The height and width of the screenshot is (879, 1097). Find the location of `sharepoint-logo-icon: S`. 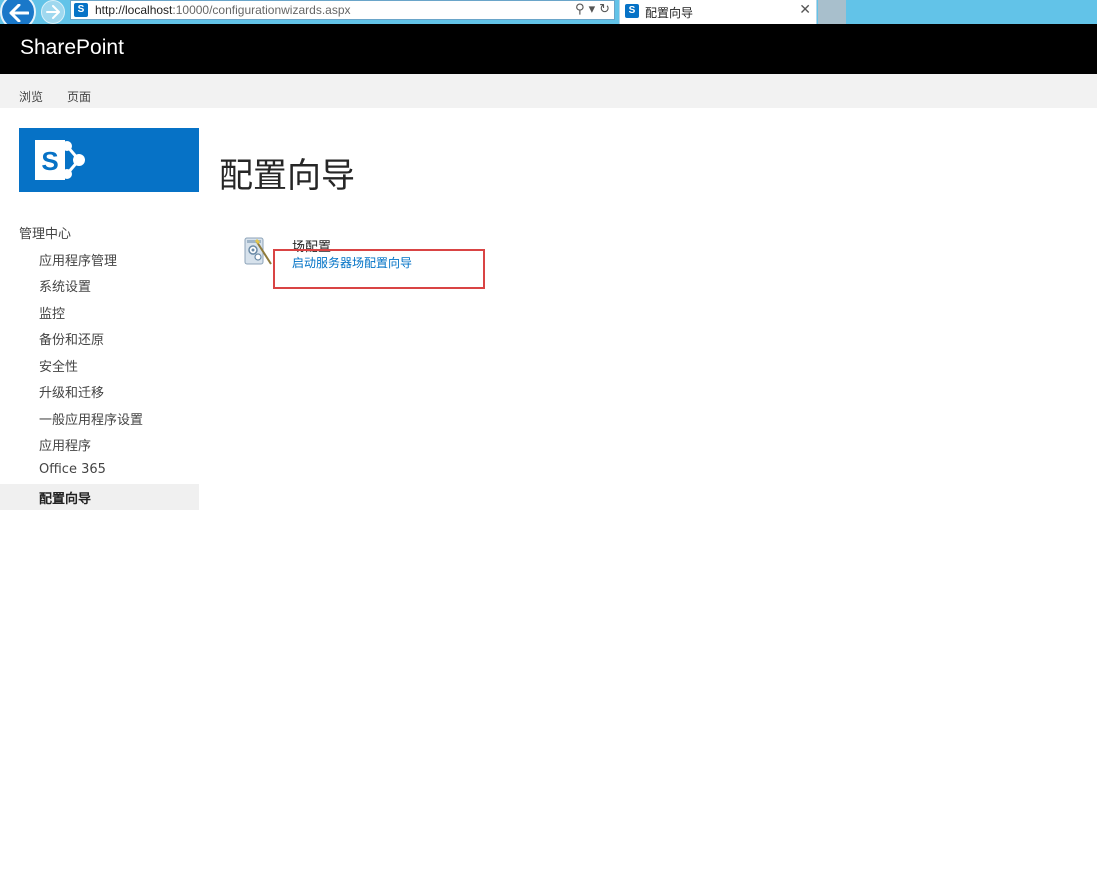

sharepoint-logo-icon: S is located at coordinates (60, 160).